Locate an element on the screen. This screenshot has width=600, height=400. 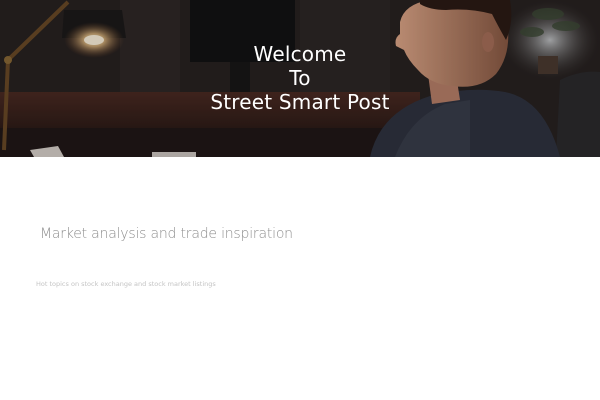
tagline: Market analysis and trade inspiration is located at coordinates (166, 234).